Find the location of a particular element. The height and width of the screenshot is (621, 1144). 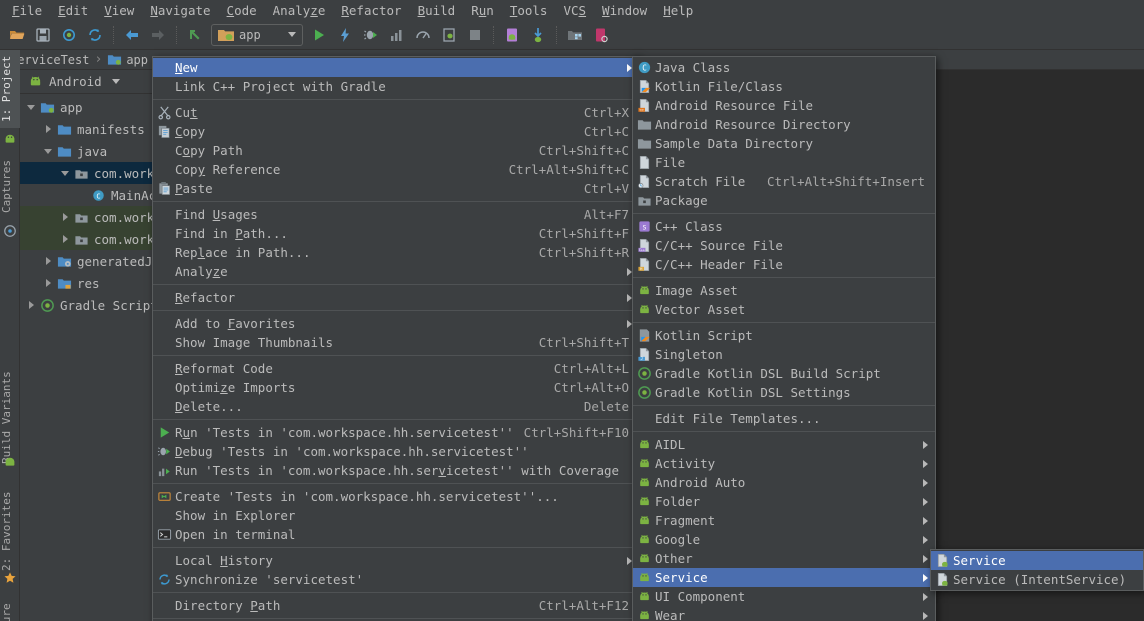

context-menu-item-refactor: Refactor is located at coordinates (396, 297).